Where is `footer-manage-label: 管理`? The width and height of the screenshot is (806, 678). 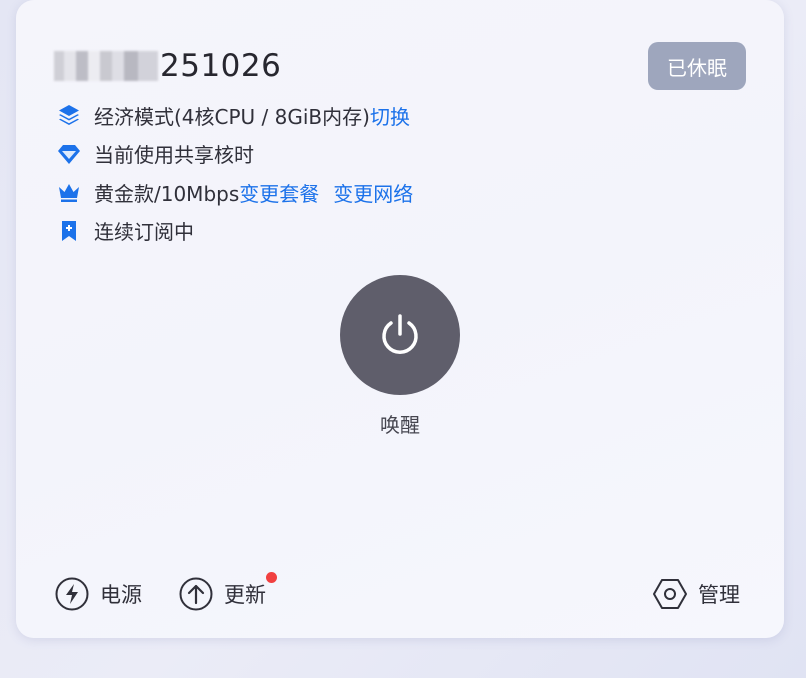
footer-manage-label: 管理 is located at coordinates (719, 595).